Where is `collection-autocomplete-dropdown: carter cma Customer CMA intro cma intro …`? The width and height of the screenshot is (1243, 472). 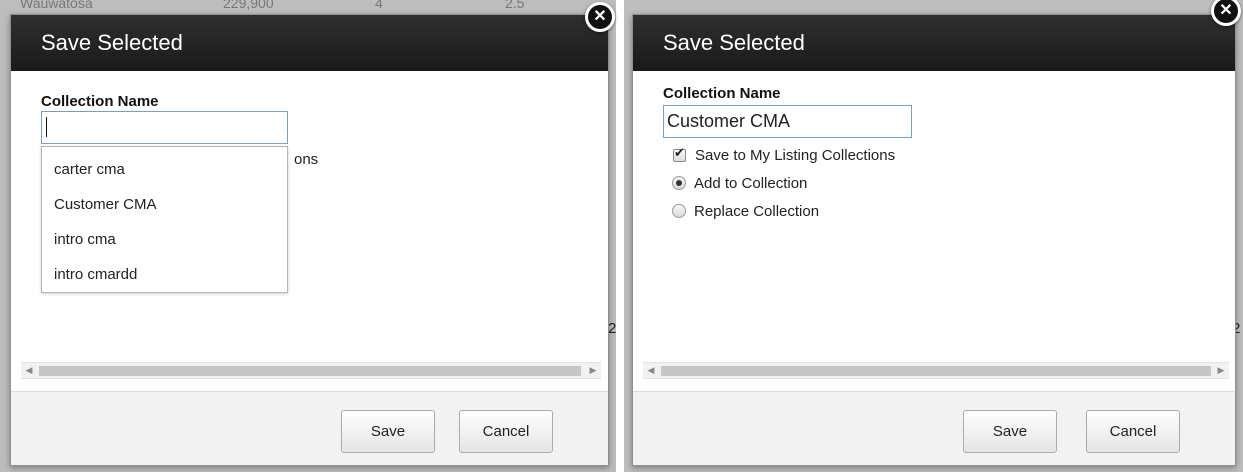 collection-autocomplete-dropdown: carter cma Customer CMA intro cma intro … is located at coordinates (164, 219).